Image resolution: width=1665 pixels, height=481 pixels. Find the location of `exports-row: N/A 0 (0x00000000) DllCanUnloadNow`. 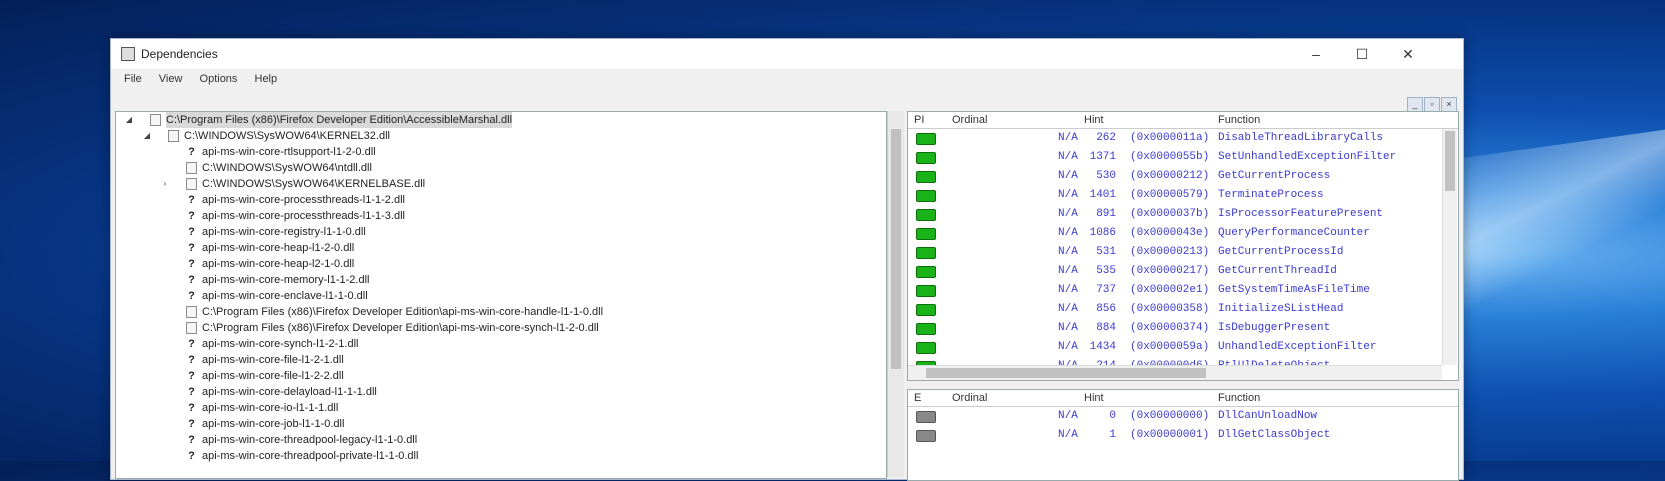

exports-row: N/A 0 (0x00000000) DllCanUnloadNow is located at coordinates (1183, 416).